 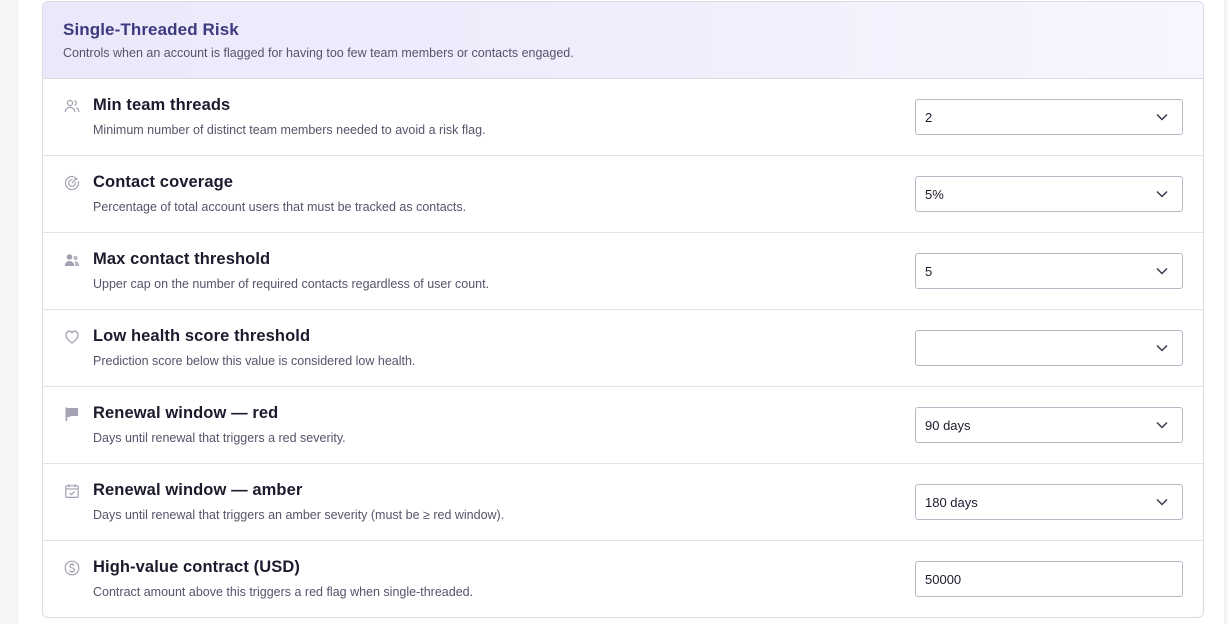 What do you see at coordinates (163, 182) in the screenshot?
I see `setting-title: Contact coverage` at bounding box center [163, 182].